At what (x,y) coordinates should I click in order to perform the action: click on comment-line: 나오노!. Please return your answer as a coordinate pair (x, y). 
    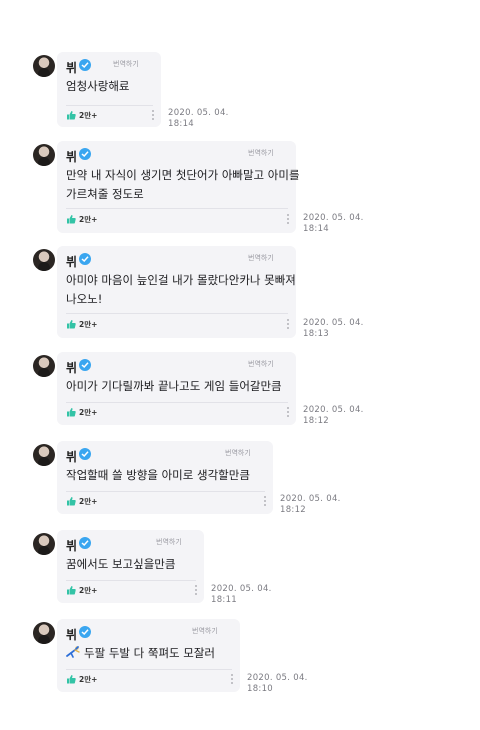
    Looking at the image, I should click on (84, 299).